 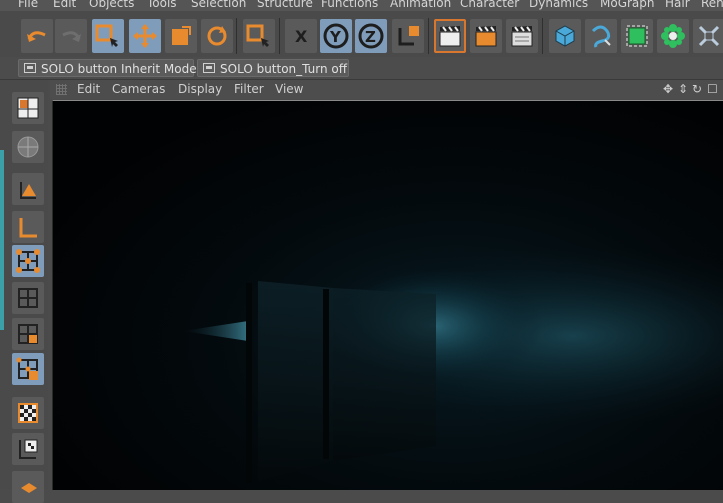 What do you see at coordinates (408, 36) in the screenshot?
I see `coordinate-system-icon` at bounding box center [408, 36].